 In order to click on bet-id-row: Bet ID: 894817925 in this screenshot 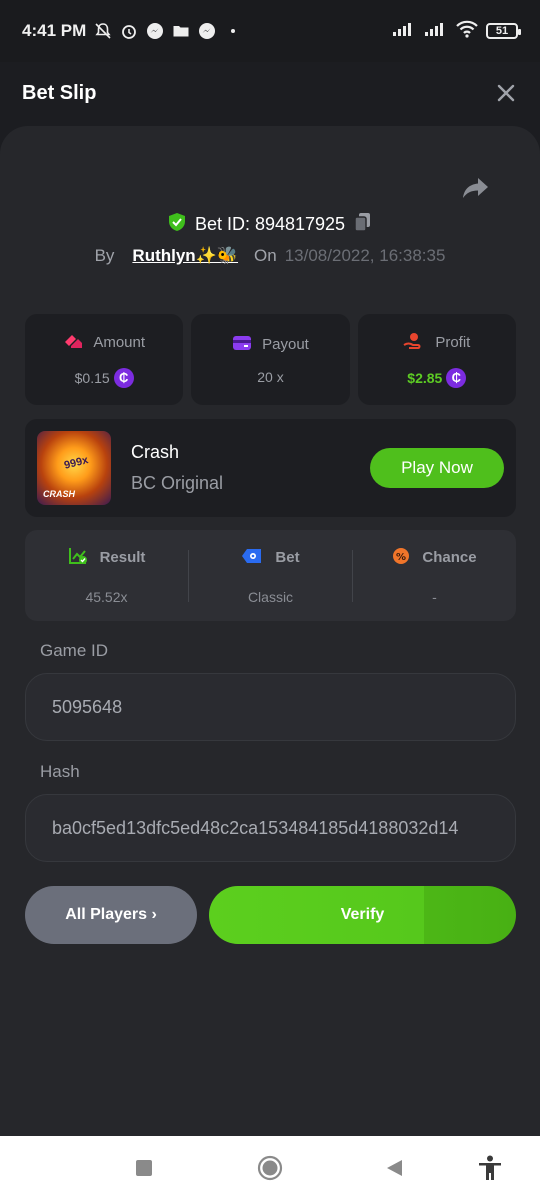, I will do `click(270, 224)`.